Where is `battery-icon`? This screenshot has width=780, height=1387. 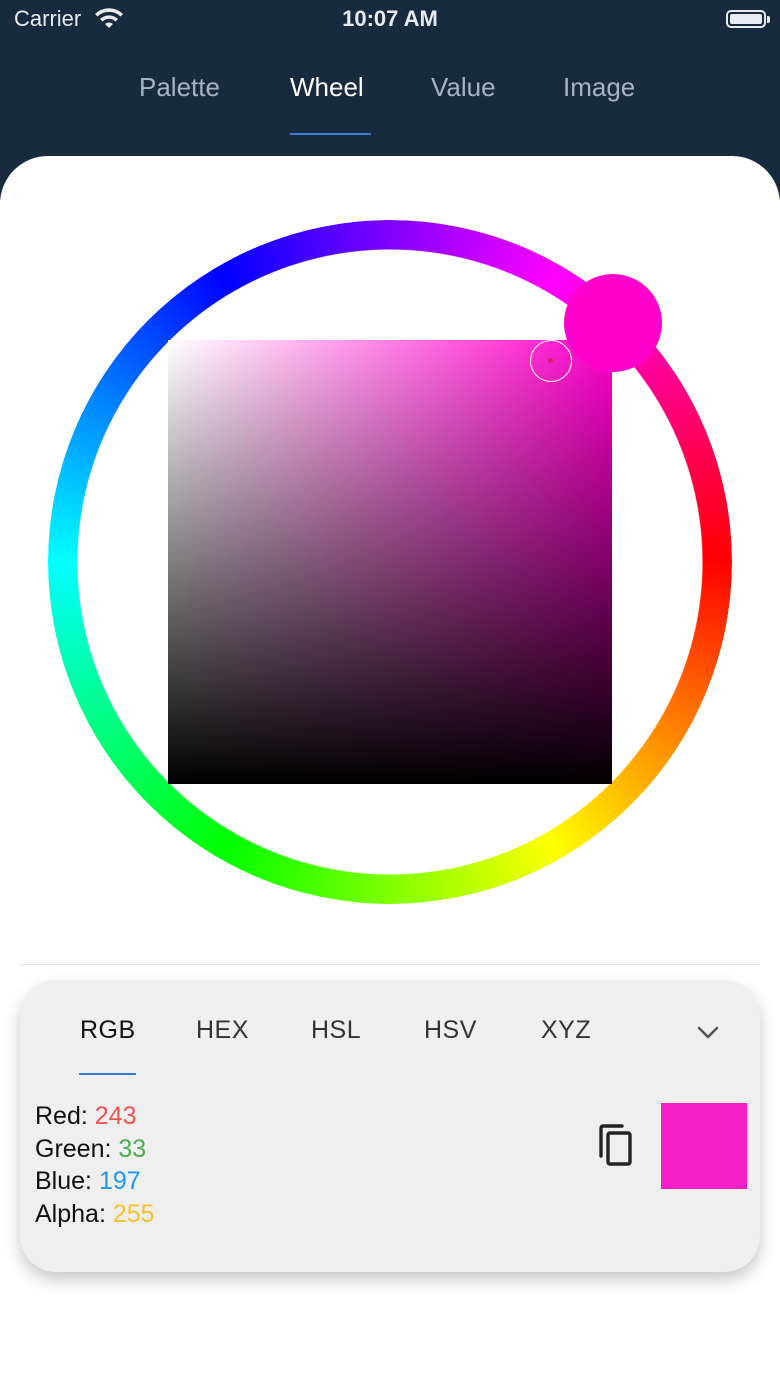
battery-icon is located at coordinates (748, 19).